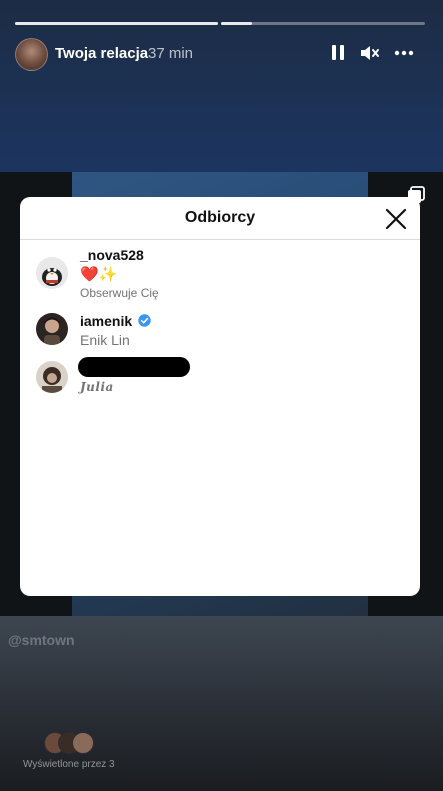  Describe the element at coordinates (69, 764) in the screenshot. I see `viewers-label: Wyświetlone przez 3` at that location.